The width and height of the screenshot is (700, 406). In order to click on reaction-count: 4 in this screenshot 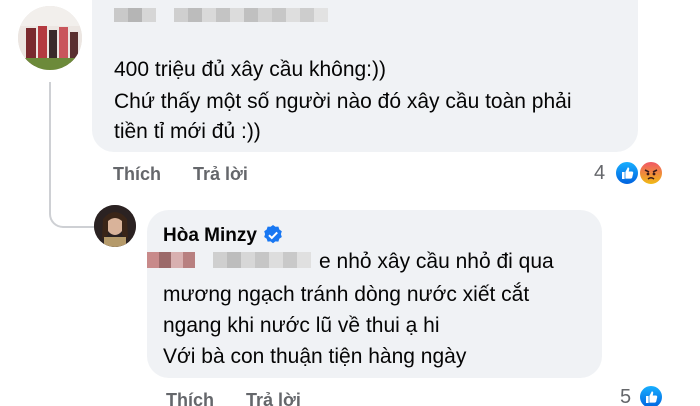, I will do `click(599, 173)`.